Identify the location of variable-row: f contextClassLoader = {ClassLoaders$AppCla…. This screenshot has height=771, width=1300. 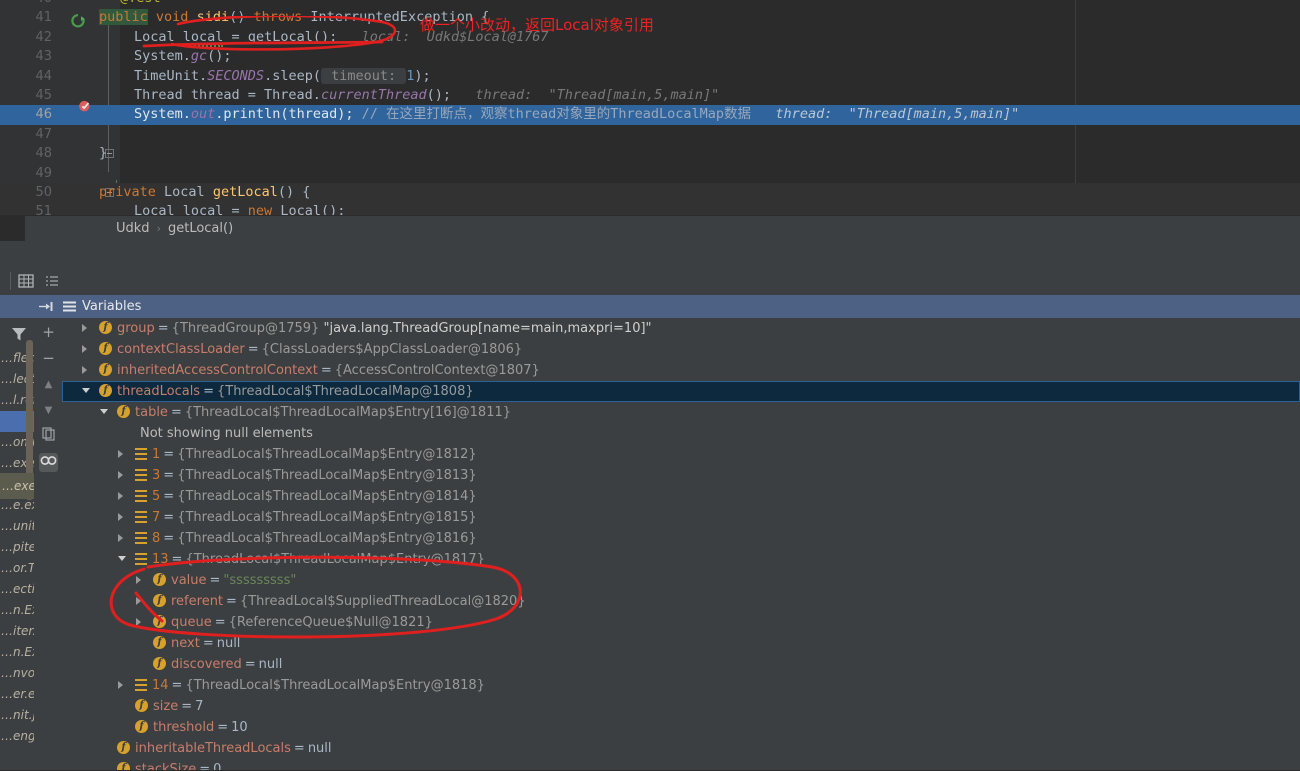
(681, 349).